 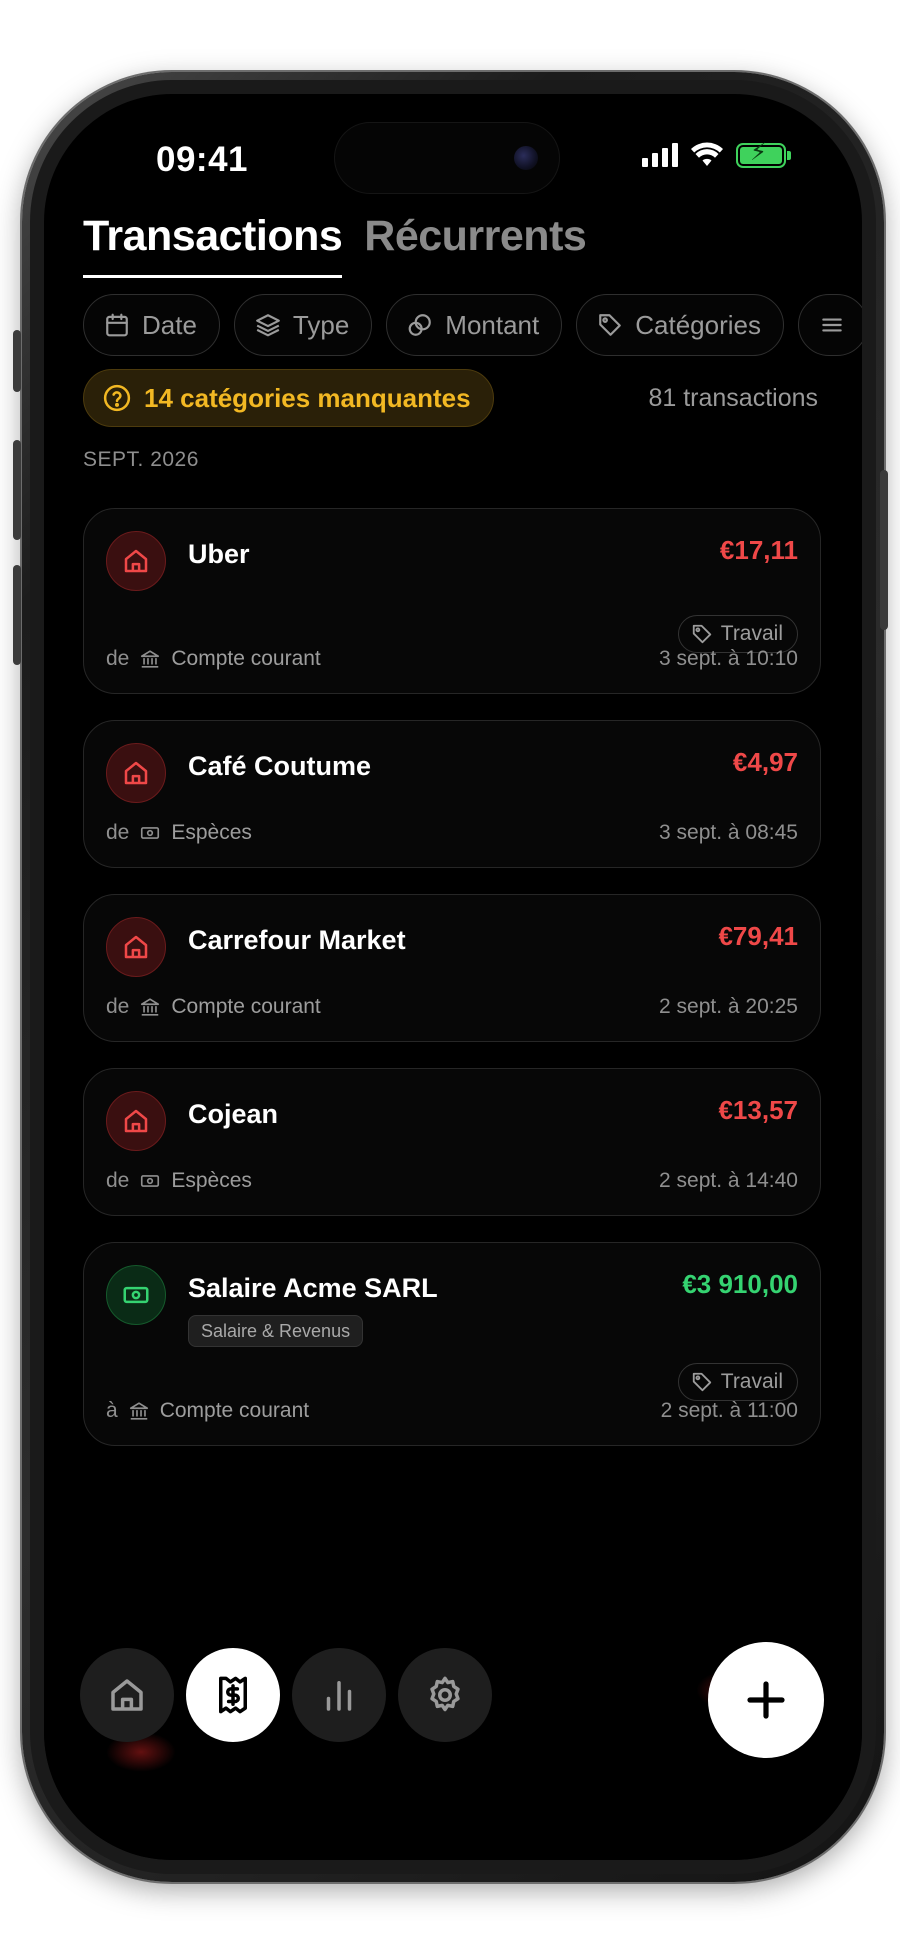 What do you see at coordinates (728, 658) in the screenshot?
I see `transaction-date: 3 sept. à 10:10` at bounding box center [728, 658].